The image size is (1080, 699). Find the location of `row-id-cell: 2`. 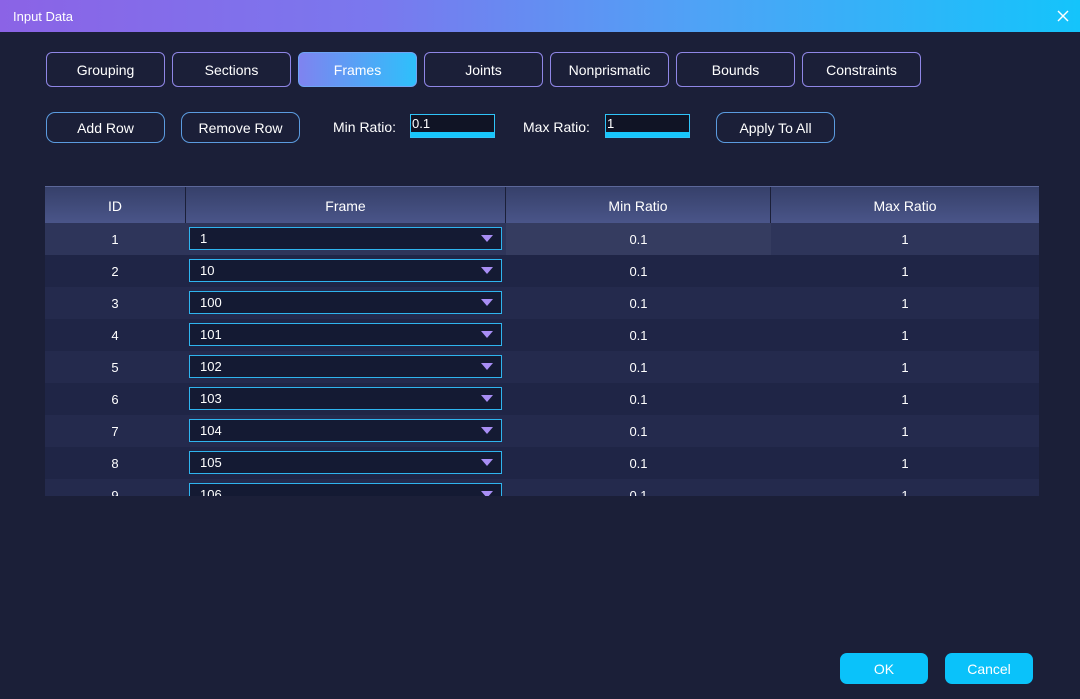

row-id-cell: 2 is located at coordinates (115, 271).